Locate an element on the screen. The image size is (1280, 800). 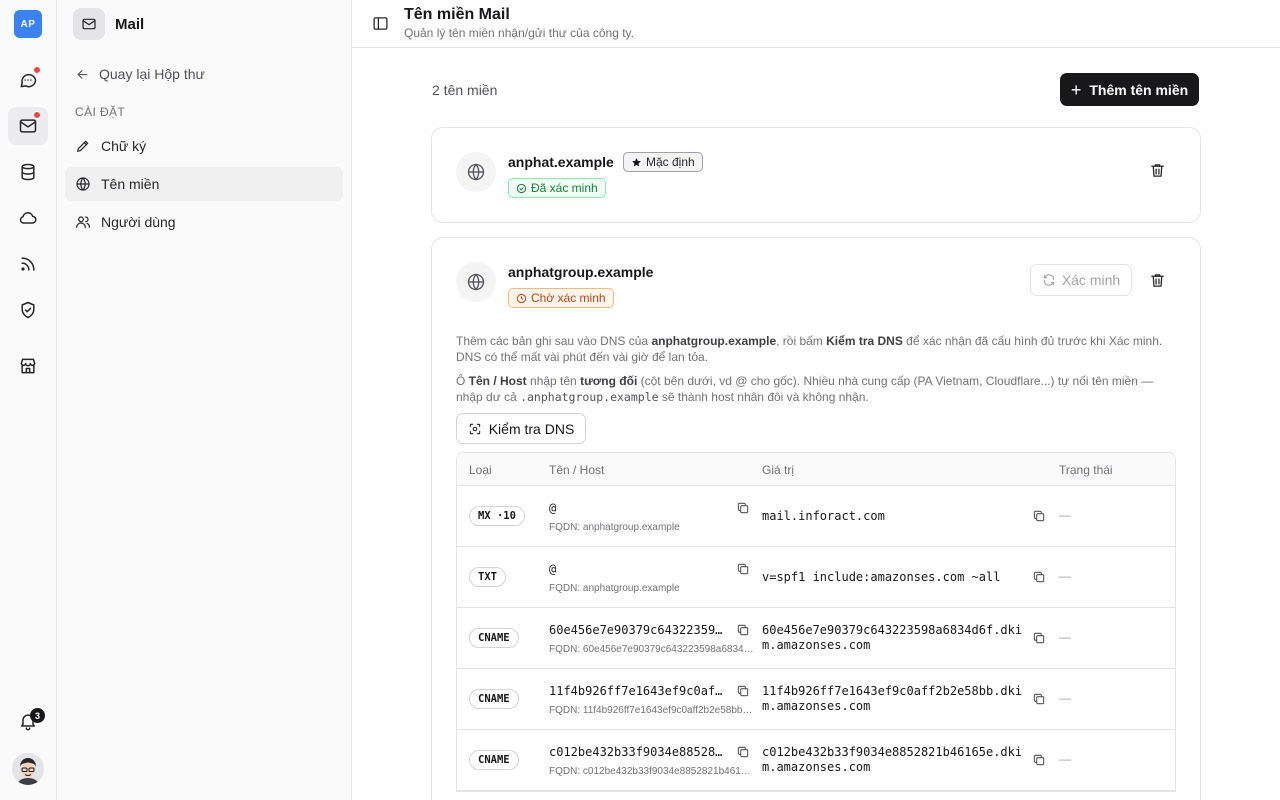
column-header: Giá trị is located at coordinates (778, 470).